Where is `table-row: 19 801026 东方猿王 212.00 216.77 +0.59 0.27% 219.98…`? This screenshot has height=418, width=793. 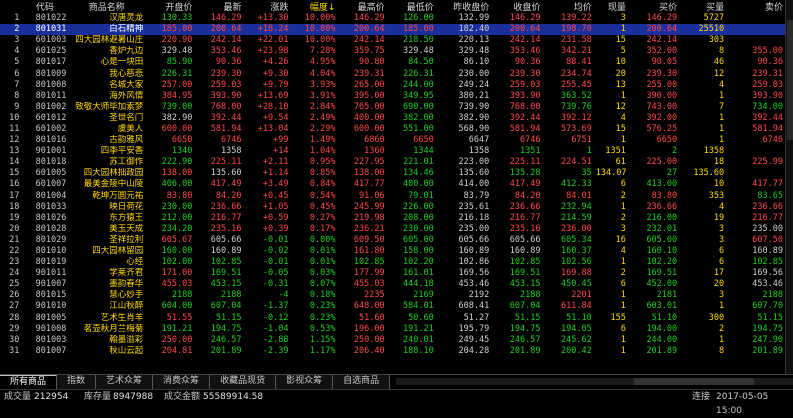
table-row: 19 801026 东方猿王 212.00 216.77 +0.59 0.27% 219.98… is located at coordinates (392, 218).